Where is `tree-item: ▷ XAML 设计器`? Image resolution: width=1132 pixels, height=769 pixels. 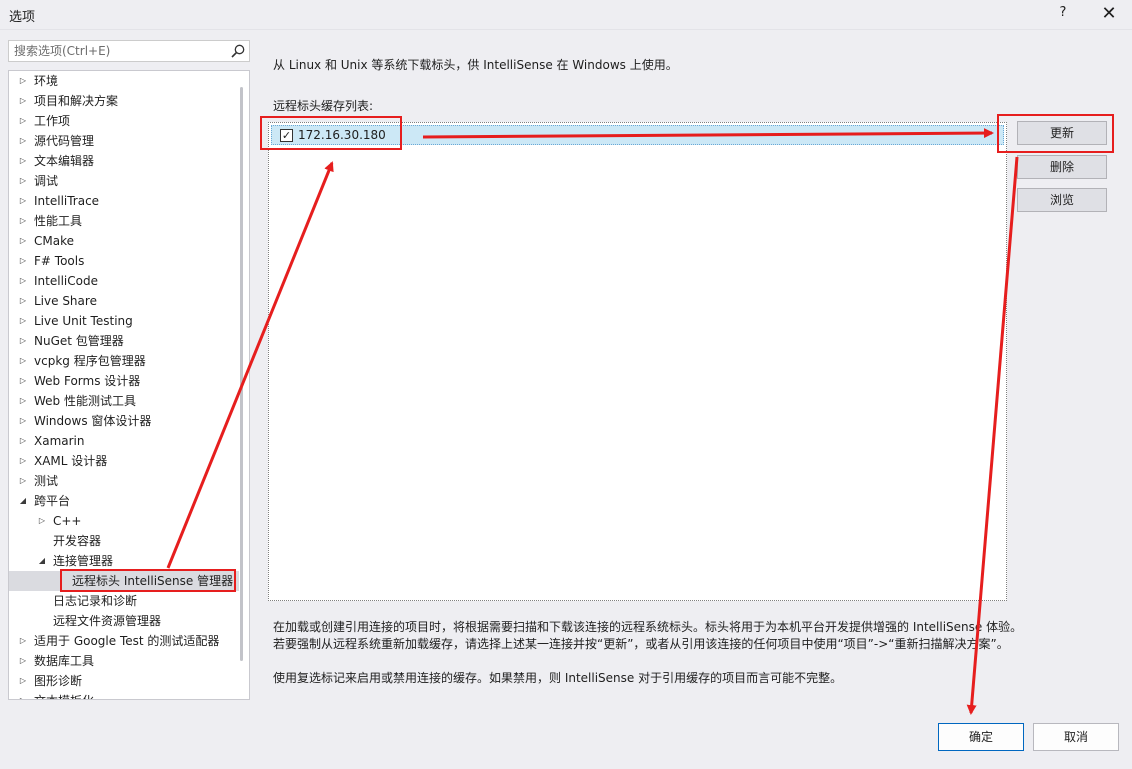
tree-item: ▷ XAML 设计器 is located at coordinates (124, 461).